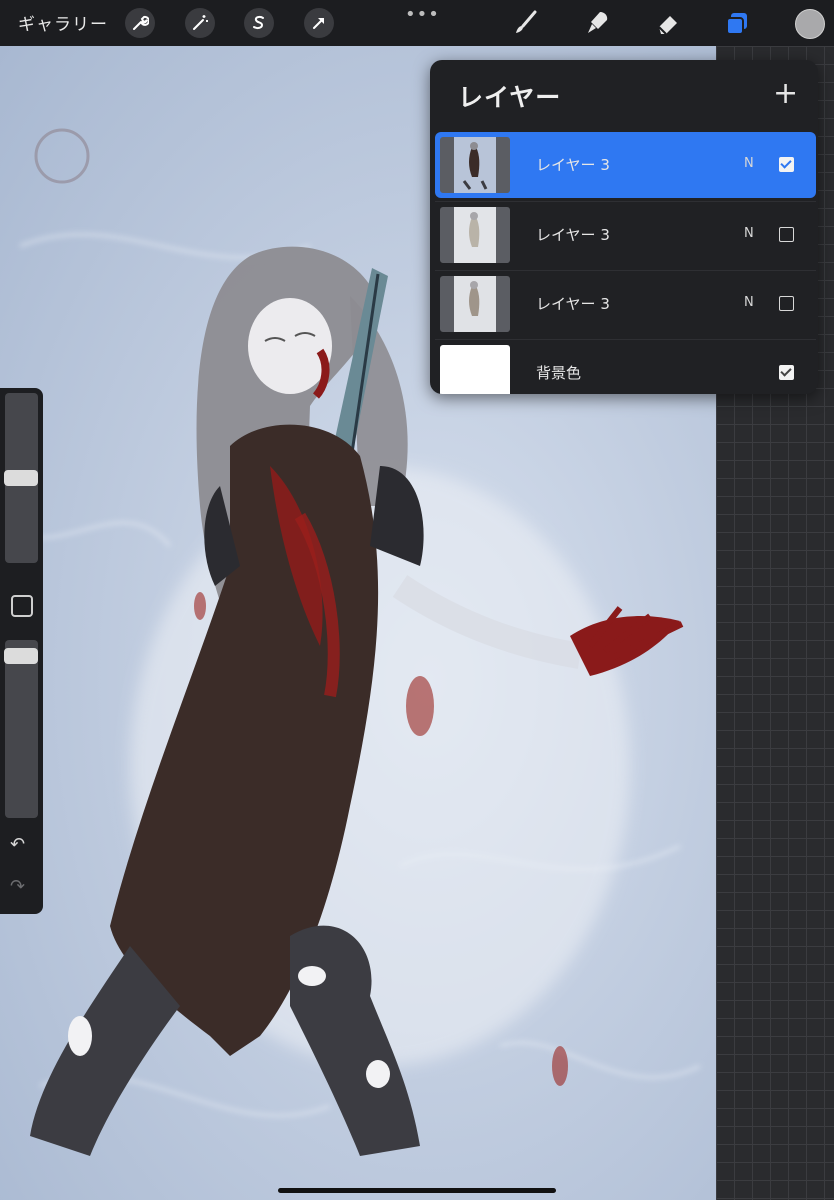  I want to click on left-sidebar: ↶ ↷, so click(21, 651).